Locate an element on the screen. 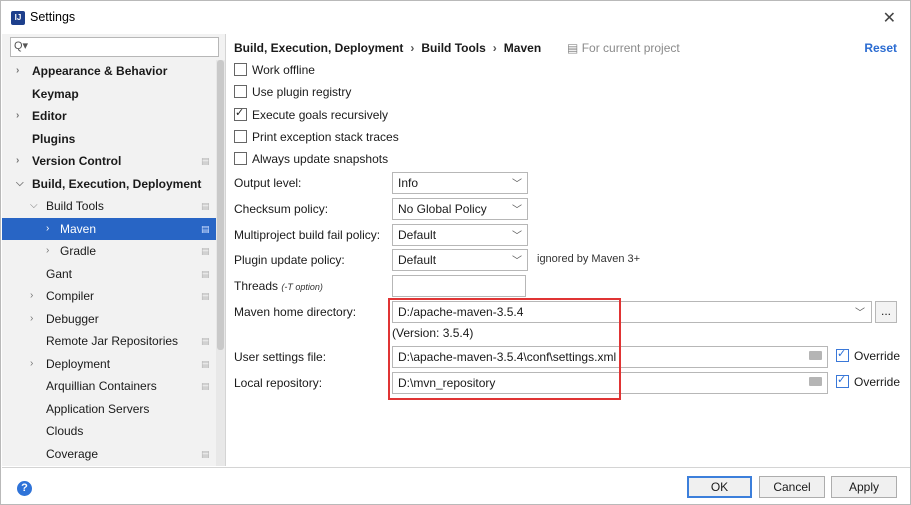 The height and width of the screenshot is (505, 911). sidebar-scrollbar is located at coordinates (220, 263).